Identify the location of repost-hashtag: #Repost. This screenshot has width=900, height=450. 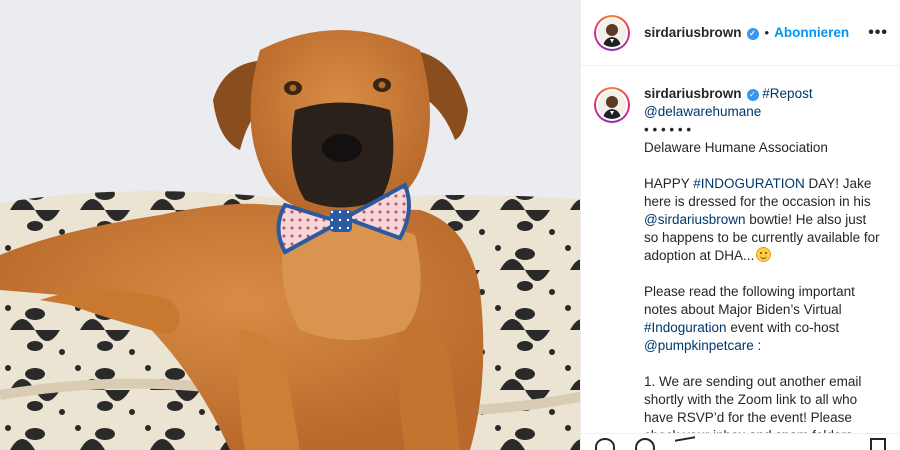
(787, 93).